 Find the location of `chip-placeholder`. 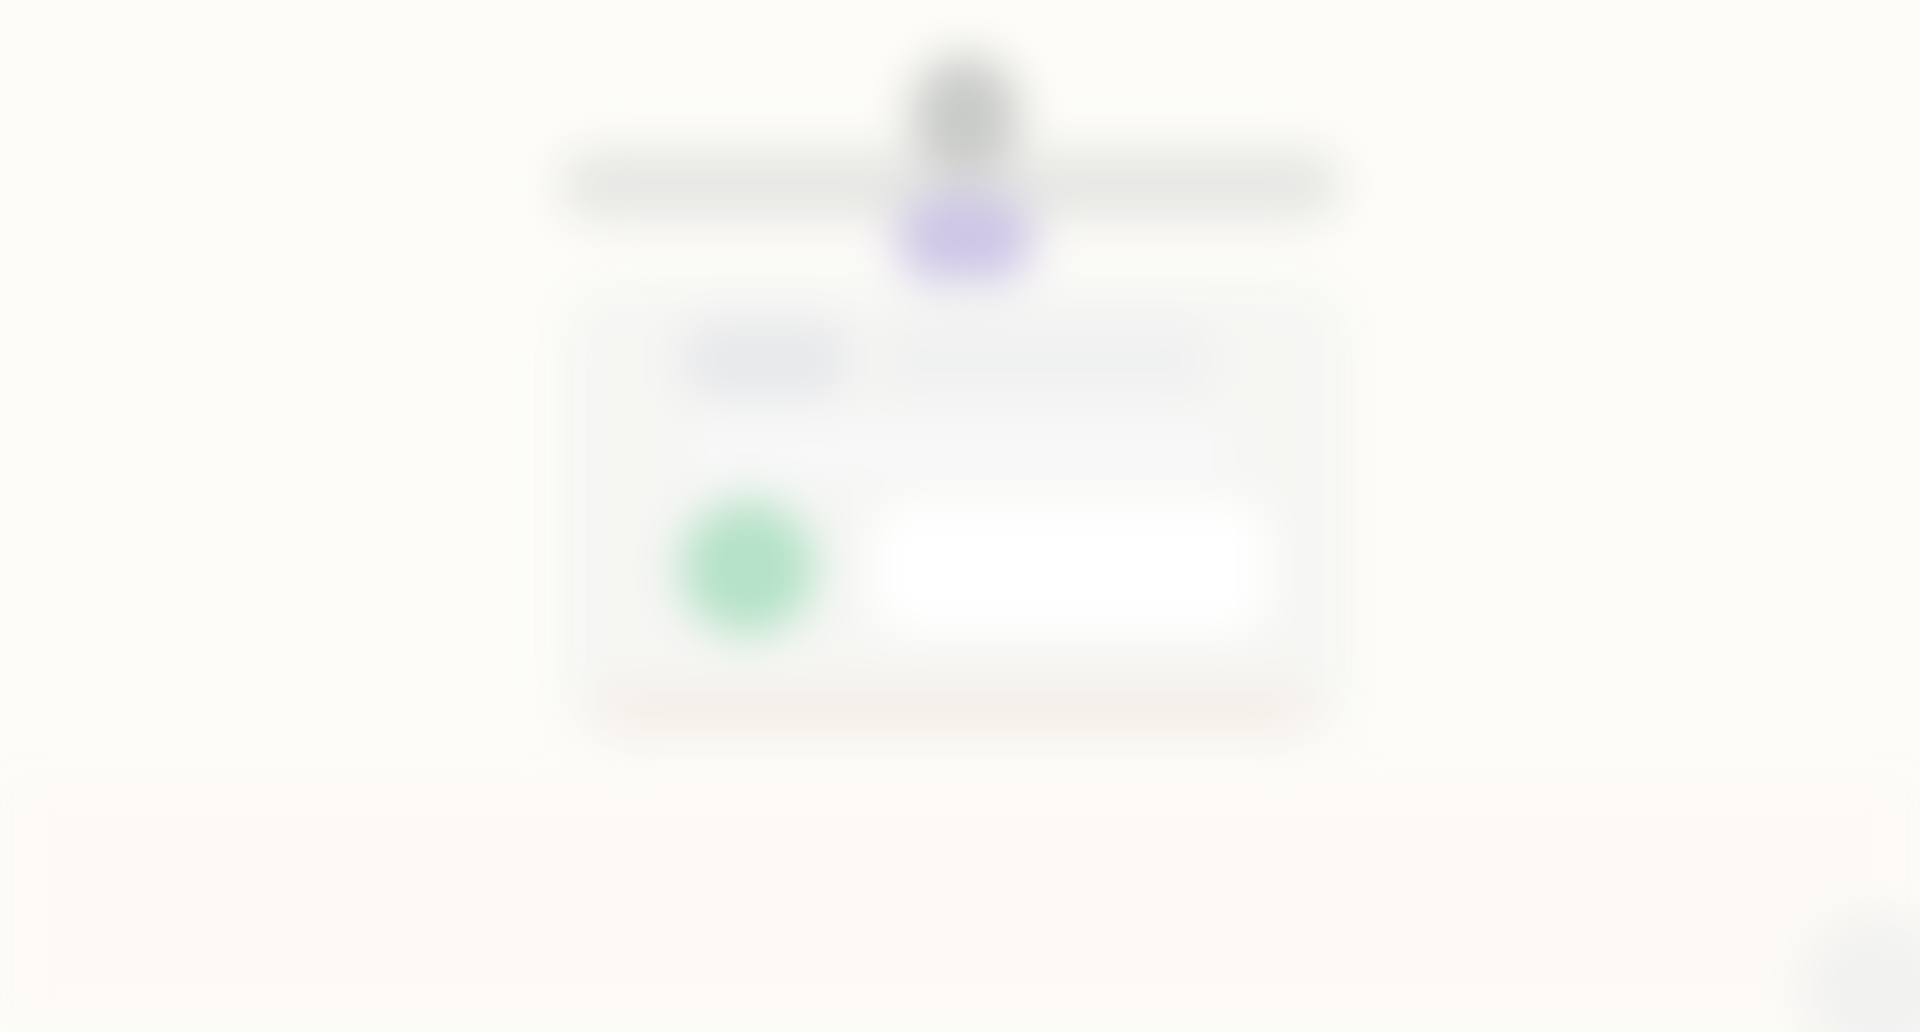

chip-placeholder is located at coordinates (765, 360).